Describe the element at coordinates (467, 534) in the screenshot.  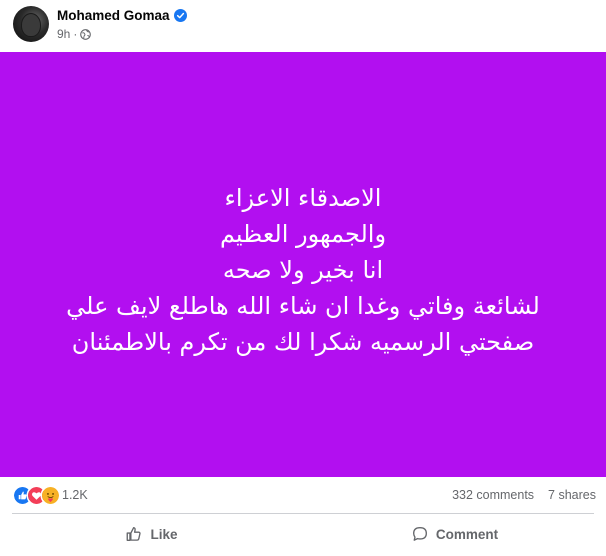
I see `comment-label: Comment` at that location.